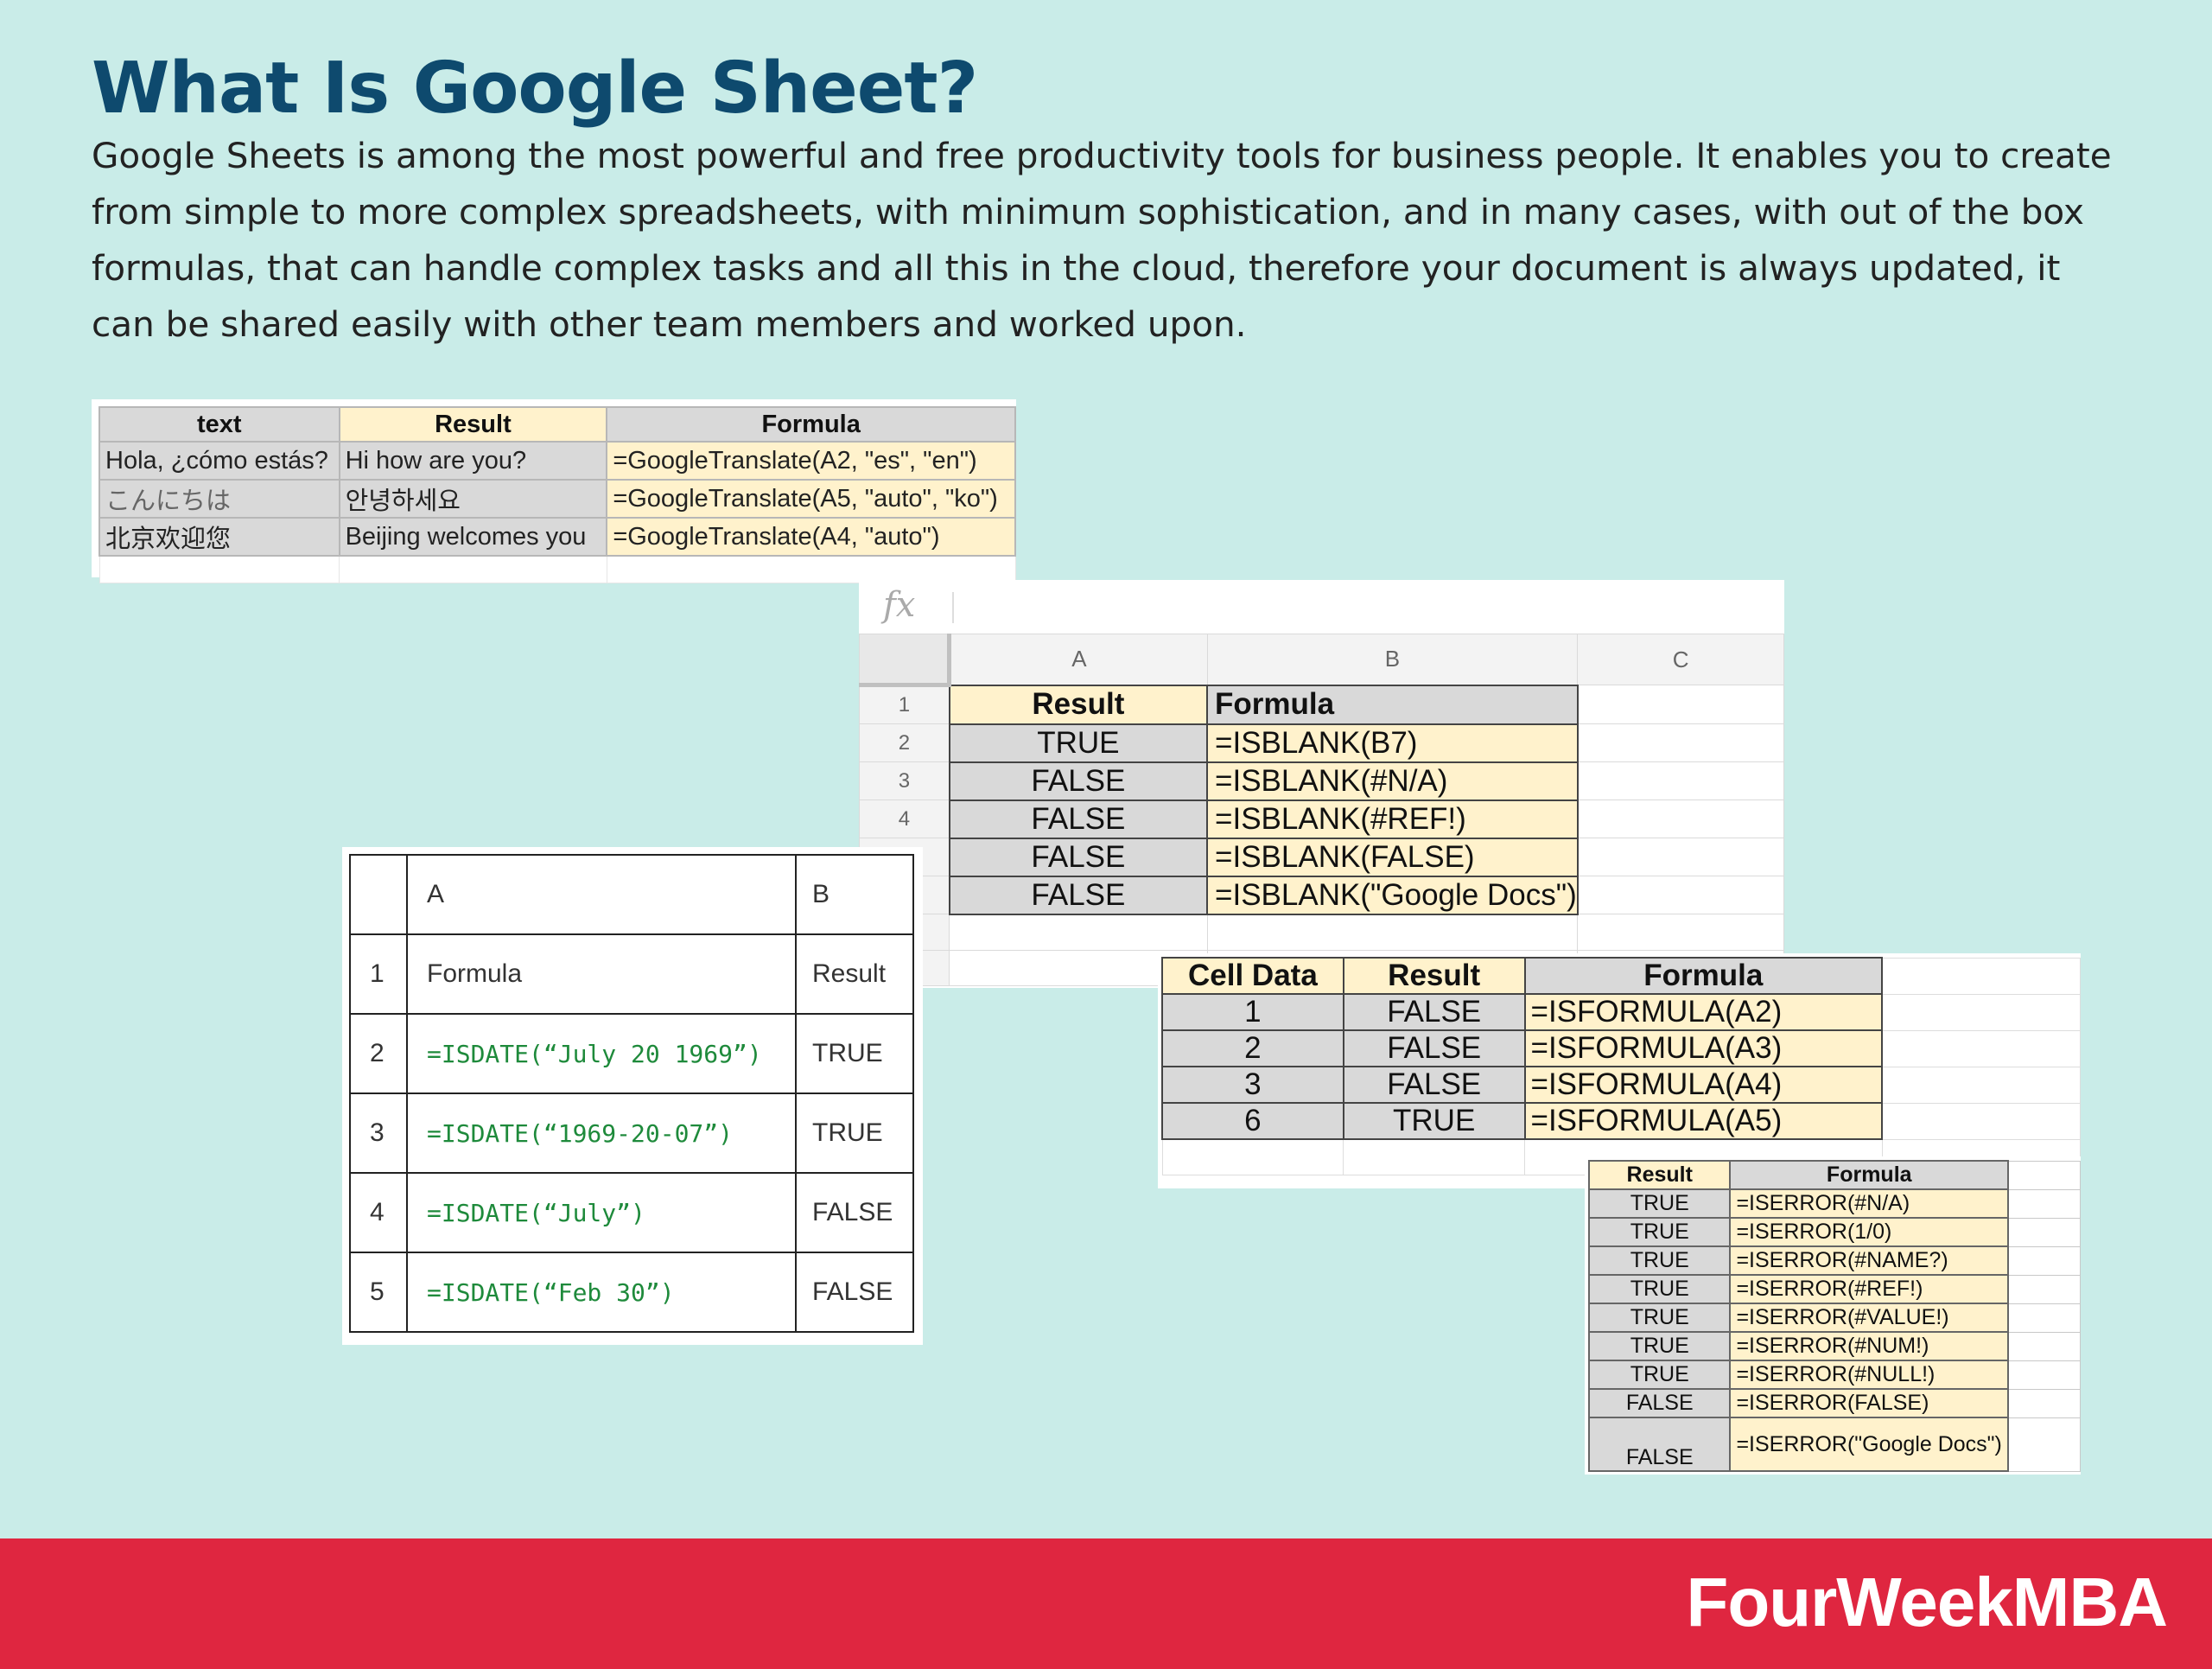 The width and height of the screenshot is (2212, 1669). I want to click on table-cell: 北京欢迎您, so click(219, 537).